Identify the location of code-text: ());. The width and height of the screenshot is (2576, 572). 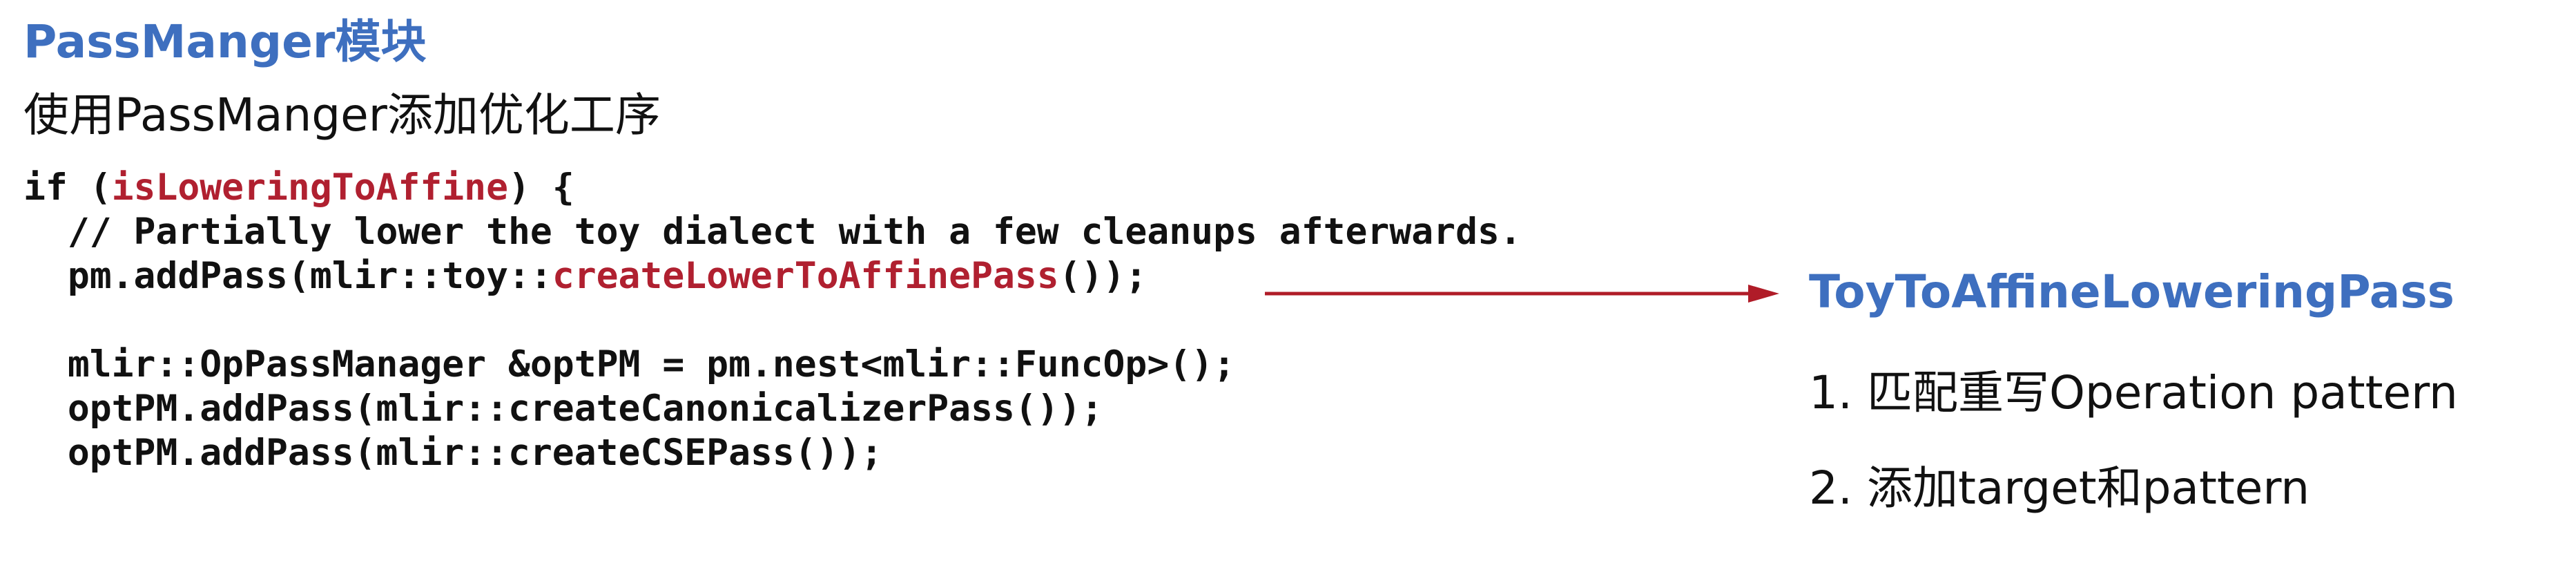
(1103, 276).